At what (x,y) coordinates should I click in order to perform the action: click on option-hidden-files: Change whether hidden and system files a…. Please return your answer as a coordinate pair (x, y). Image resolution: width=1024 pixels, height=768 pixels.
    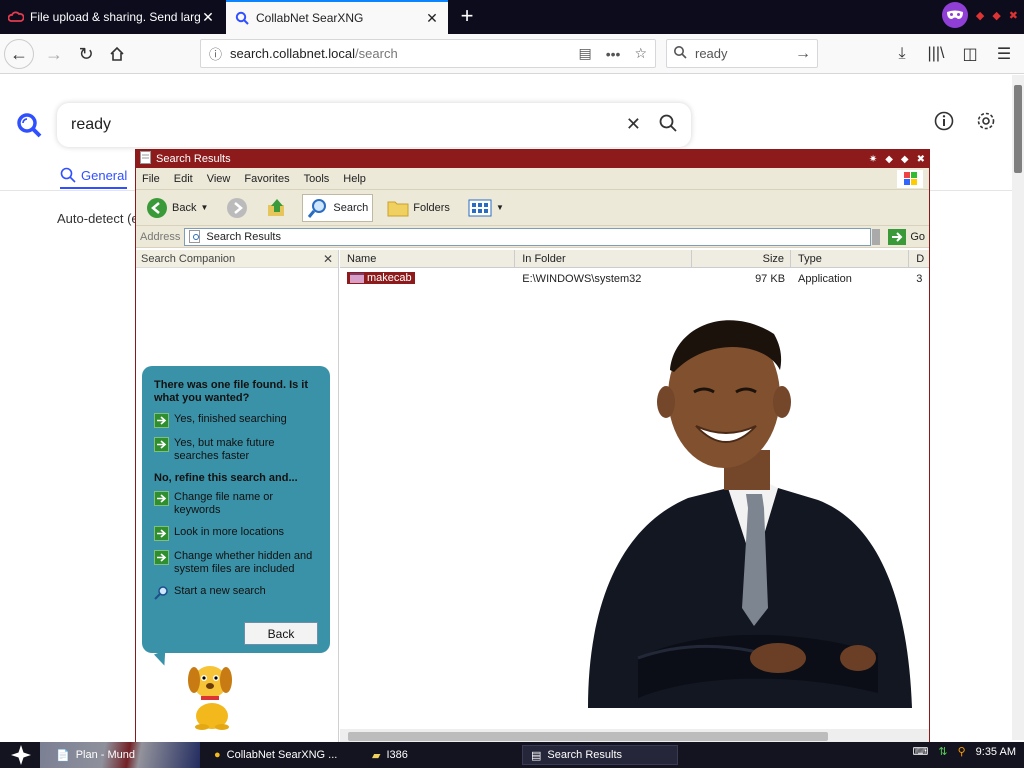
    Looking at the image, I should click on (236, 563).